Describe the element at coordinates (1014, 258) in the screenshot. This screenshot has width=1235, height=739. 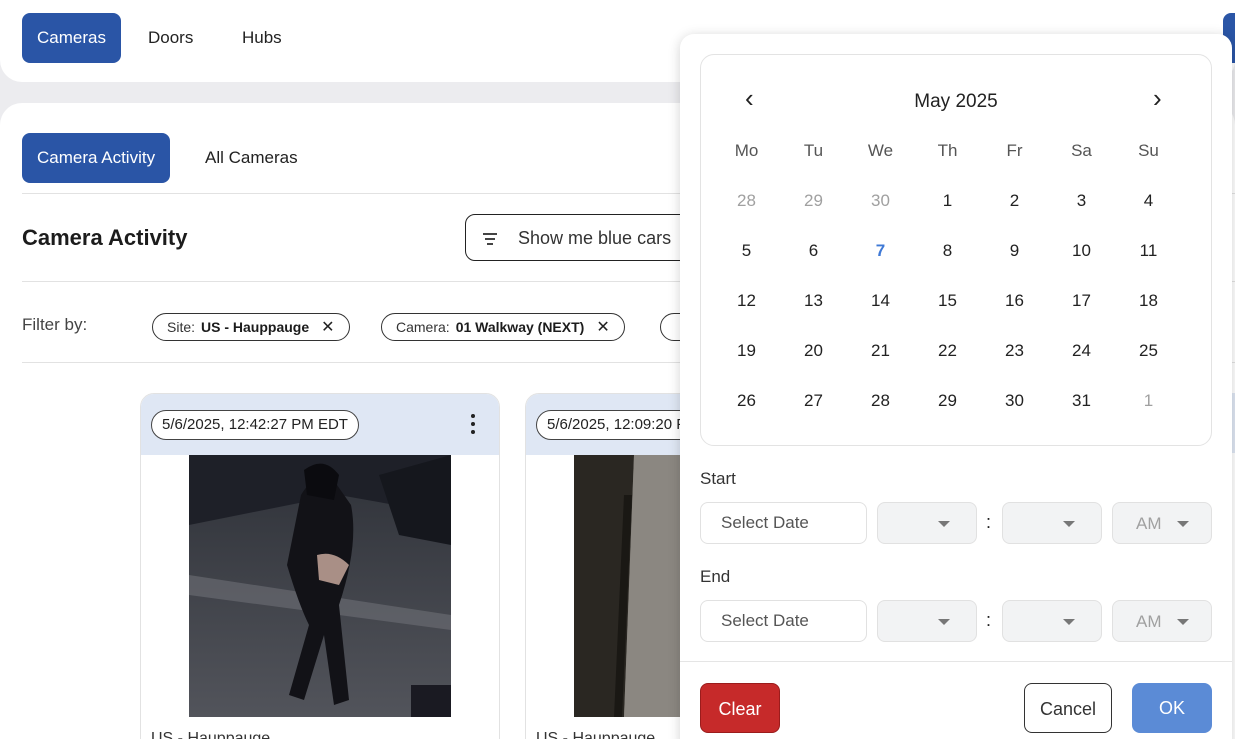
I see `calendar-day: 9` at that location.